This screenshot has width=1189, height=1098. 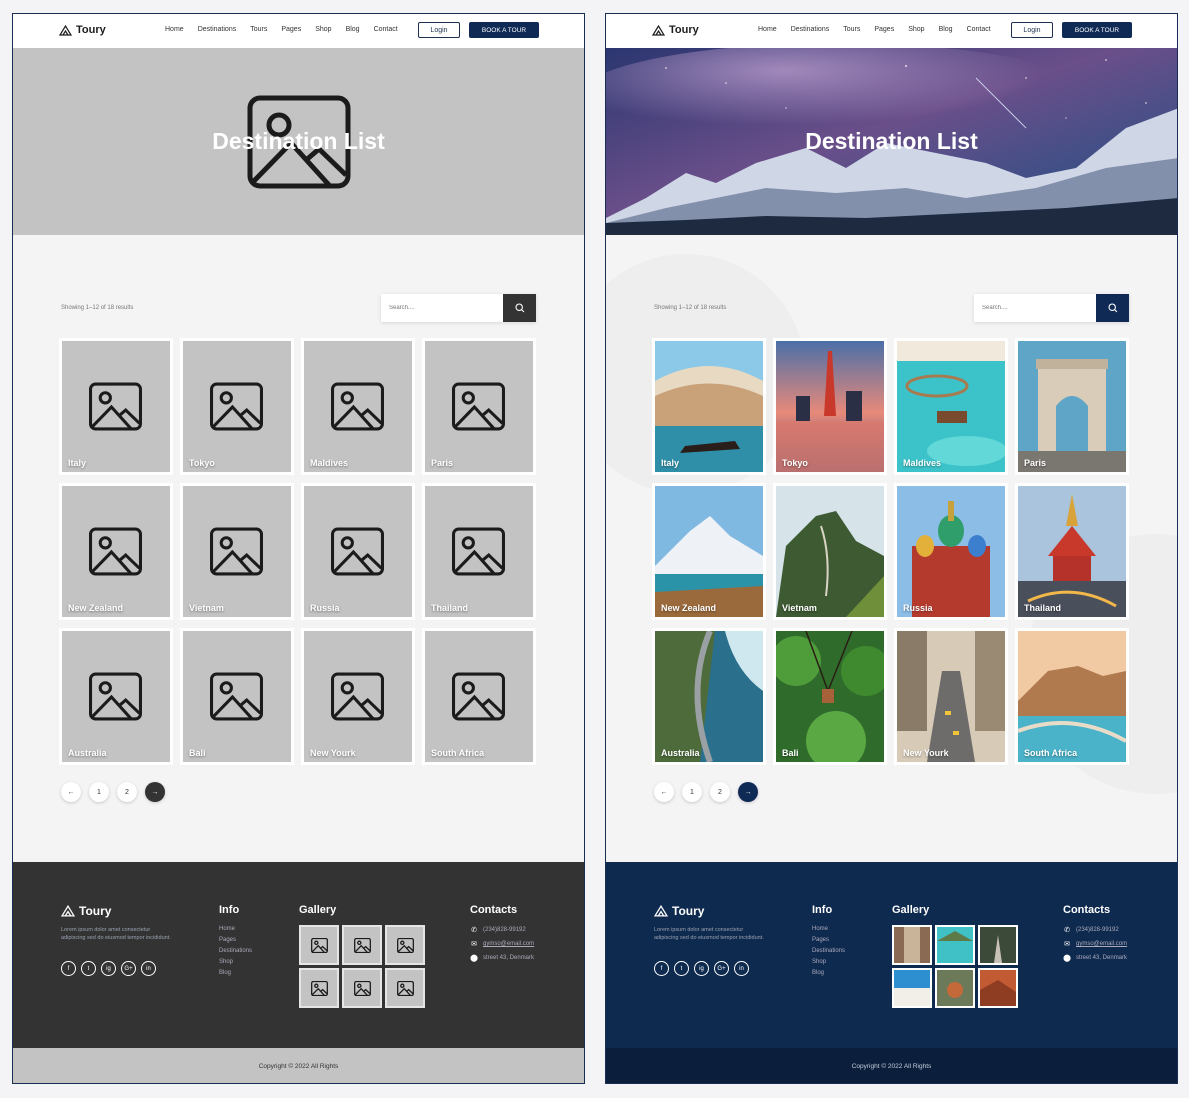 I want to click on search-icon, so click(x=519, y=308).